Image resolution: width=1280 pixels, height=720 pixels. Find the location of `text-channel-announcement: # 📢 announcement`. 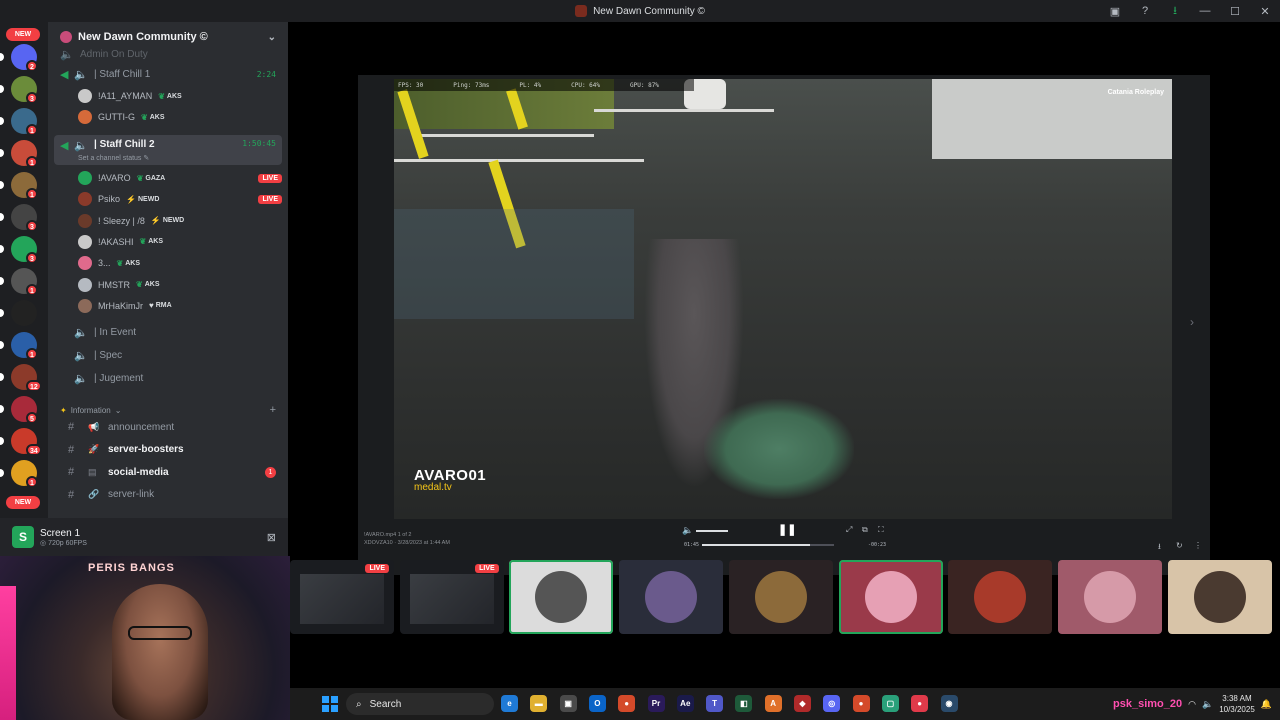

text-channel-announcement: # 📢 announcement is located at coordinates (168, 427).